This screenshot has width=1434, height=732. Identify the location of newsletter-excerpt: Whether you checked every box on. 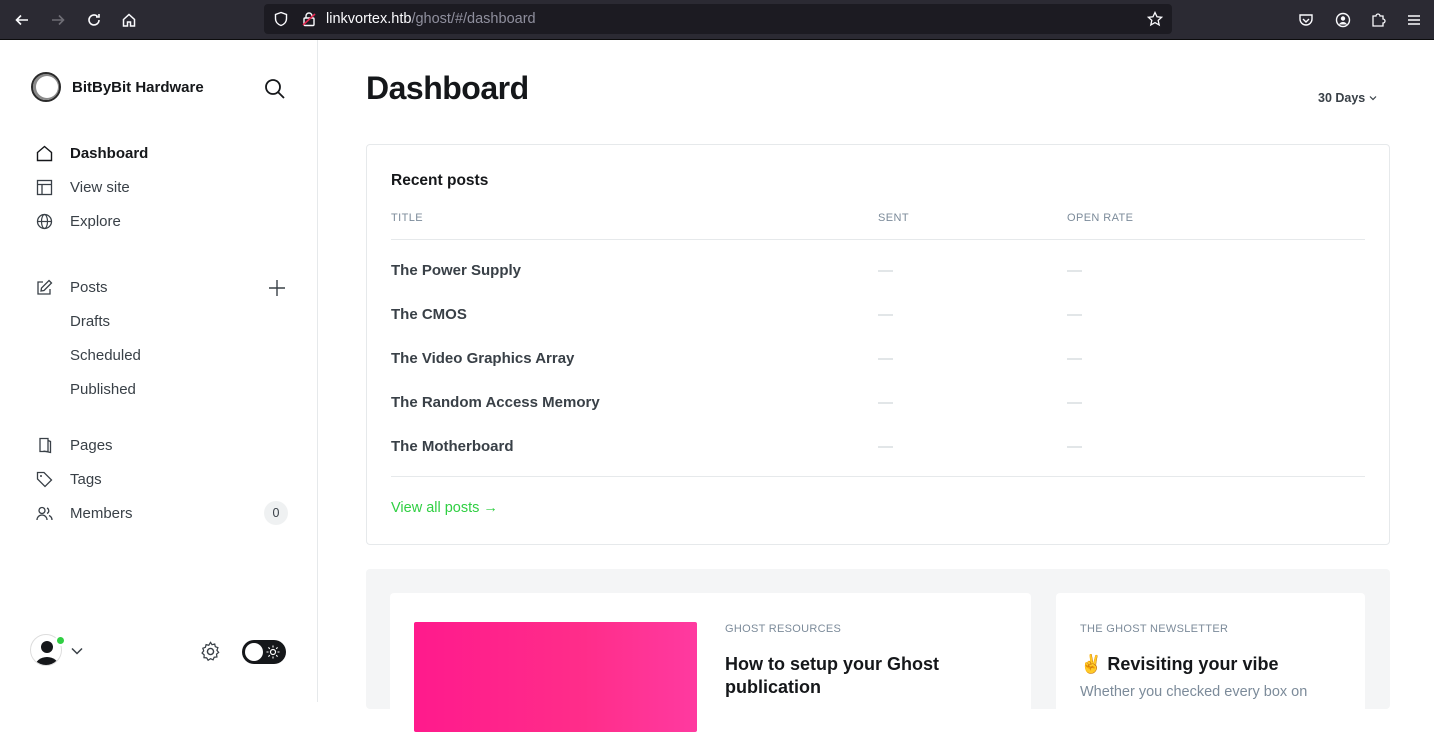
(1194, 692).